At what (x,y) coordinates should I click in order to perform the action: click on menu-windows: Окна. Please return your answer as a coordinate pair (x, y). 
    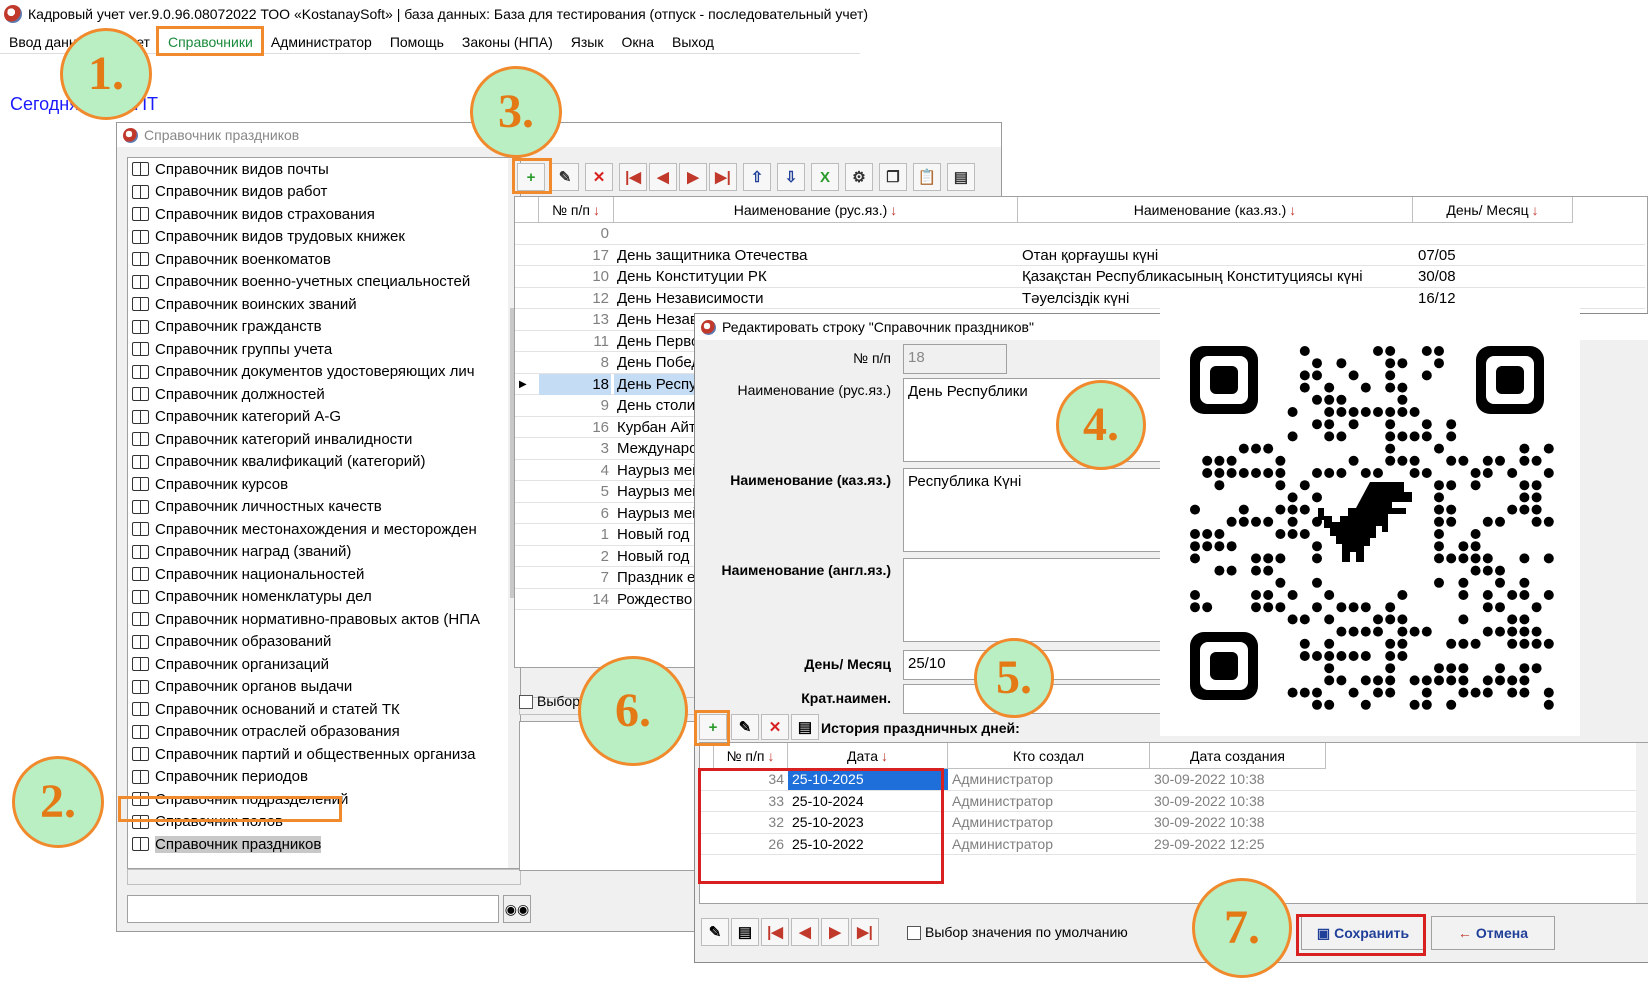
    Looking at the image, I should click on (637, 42).